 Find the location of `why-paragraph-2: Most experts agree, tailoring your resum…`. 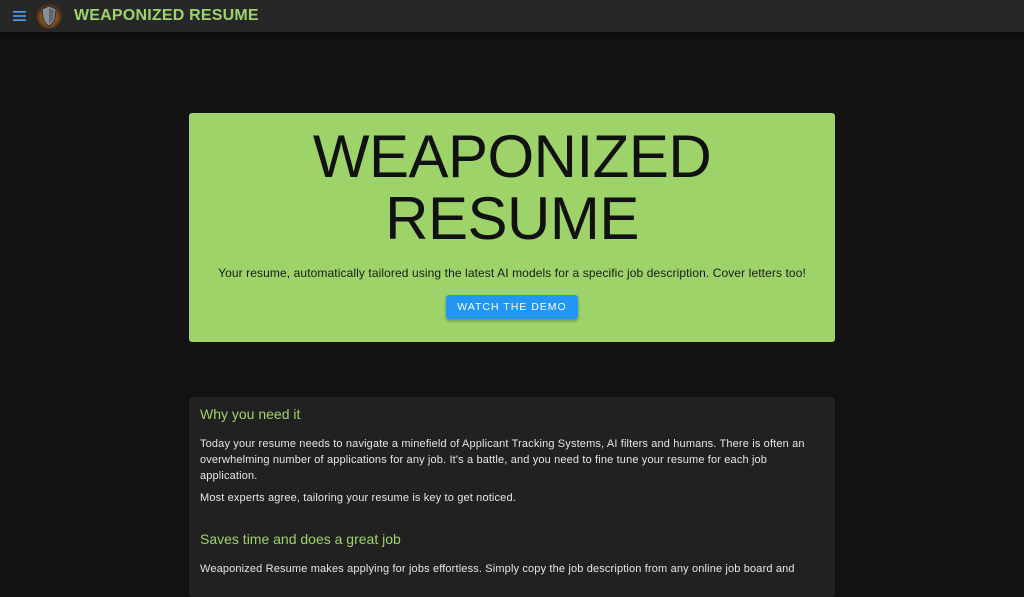

why-paragraph-2: Most experts agree, tailoring your resum… is located at coordinates (358, 498).